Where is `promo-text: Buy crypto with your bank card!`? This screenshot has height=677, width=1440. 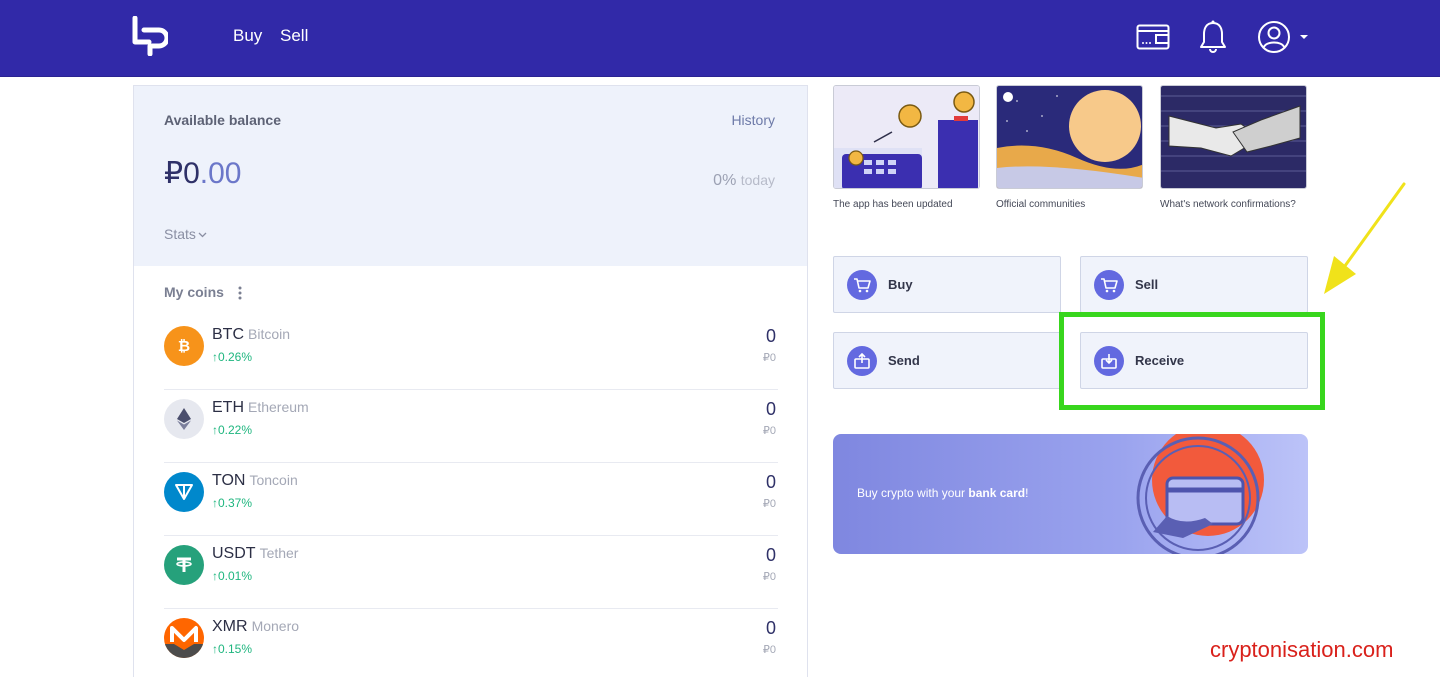
promo-text: Buy crypto with your bank card! is located at coordinates (942, 493).